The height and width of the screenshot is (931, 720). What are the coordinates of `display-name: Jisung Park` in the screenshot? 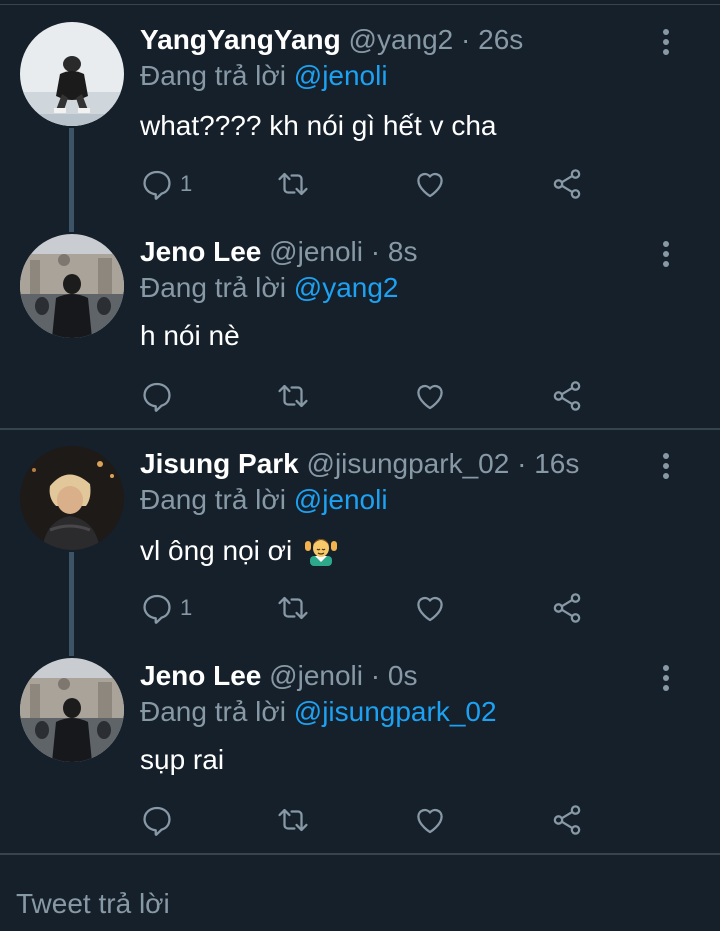 It's located at (219, 463).